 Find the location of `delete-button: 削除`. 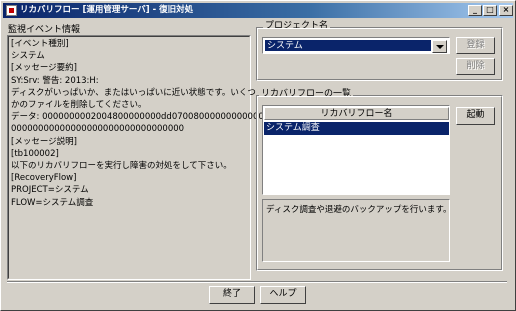

delete-button: 削除 is located at coordinates (475, 66).